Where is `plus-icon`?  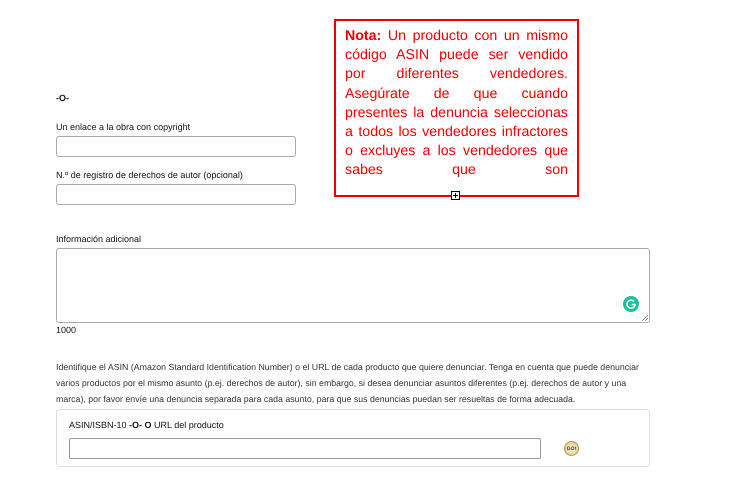 plus-icon is located at coordinates (455, 195).